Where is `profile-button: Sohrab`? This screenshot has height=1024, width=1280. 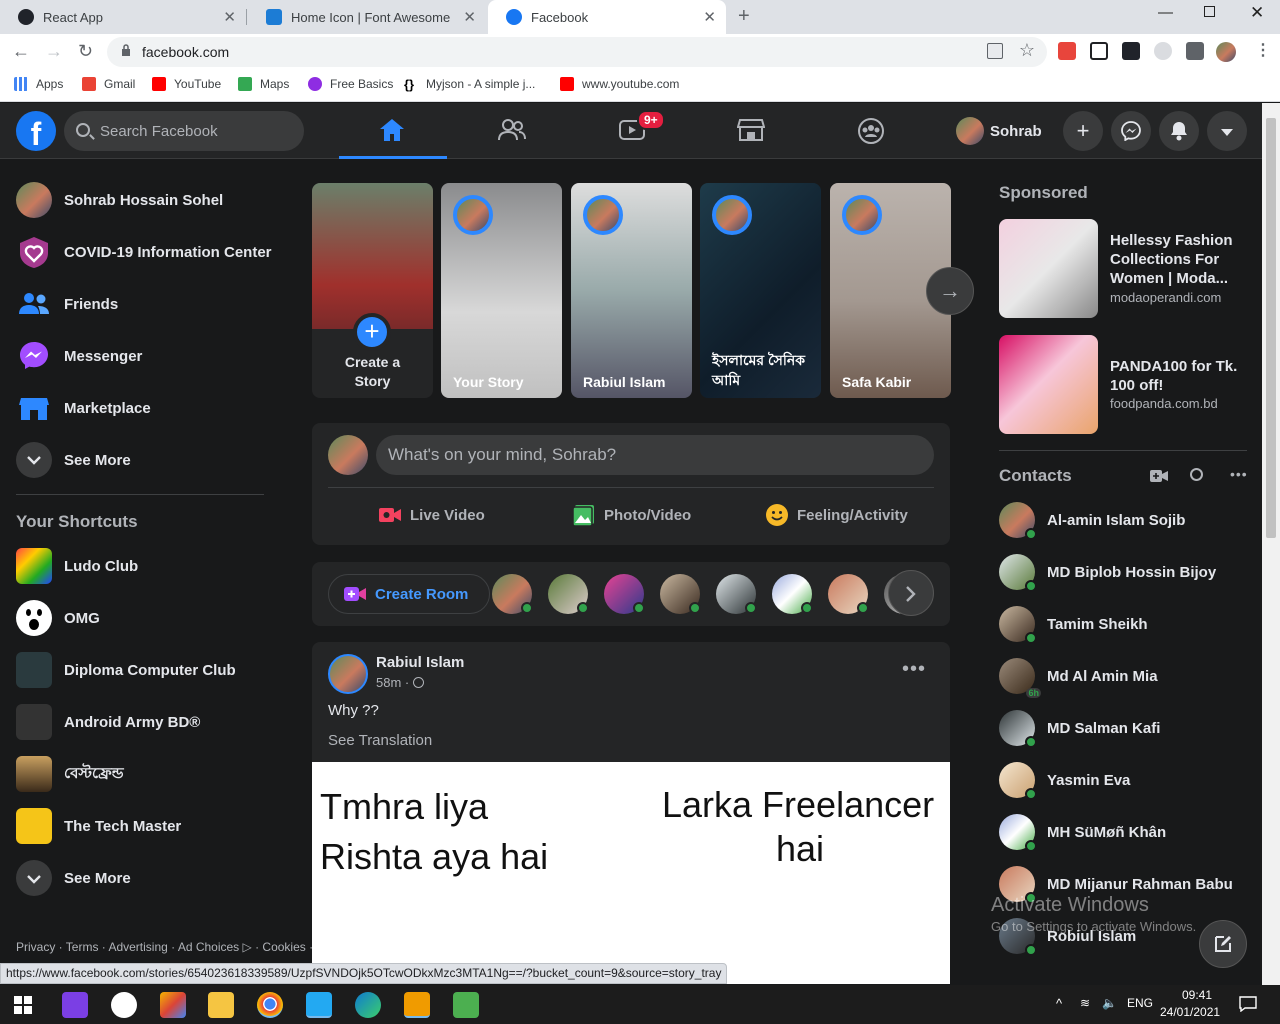 profile-button: Sohrab is located at coordinates (999, 131).